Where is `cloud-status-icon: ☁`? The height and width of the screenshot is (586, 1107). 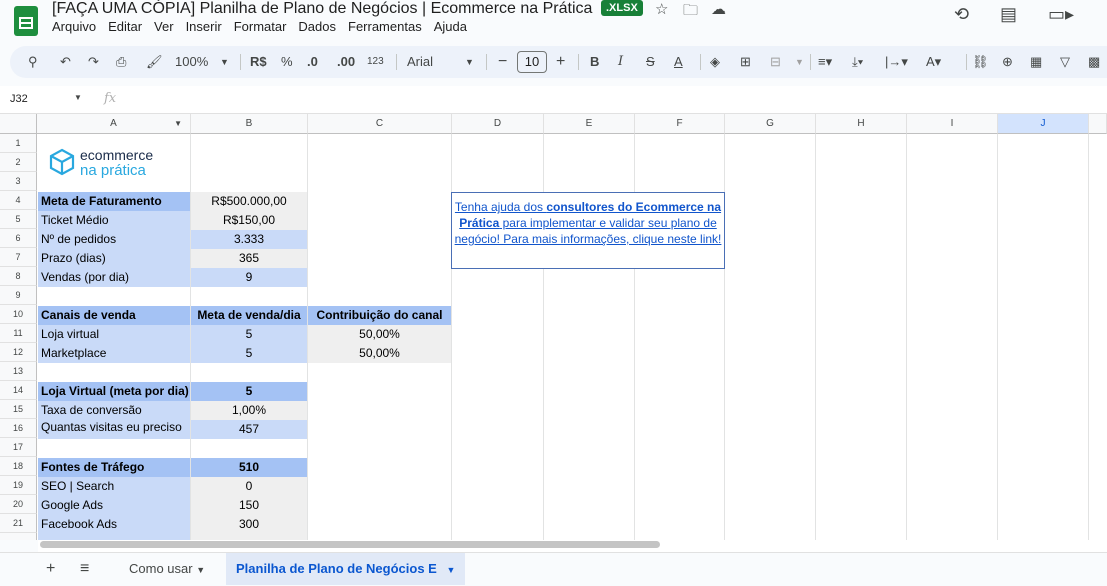
cloud-status-icon: ☁ is located at coordinates (718, 9).